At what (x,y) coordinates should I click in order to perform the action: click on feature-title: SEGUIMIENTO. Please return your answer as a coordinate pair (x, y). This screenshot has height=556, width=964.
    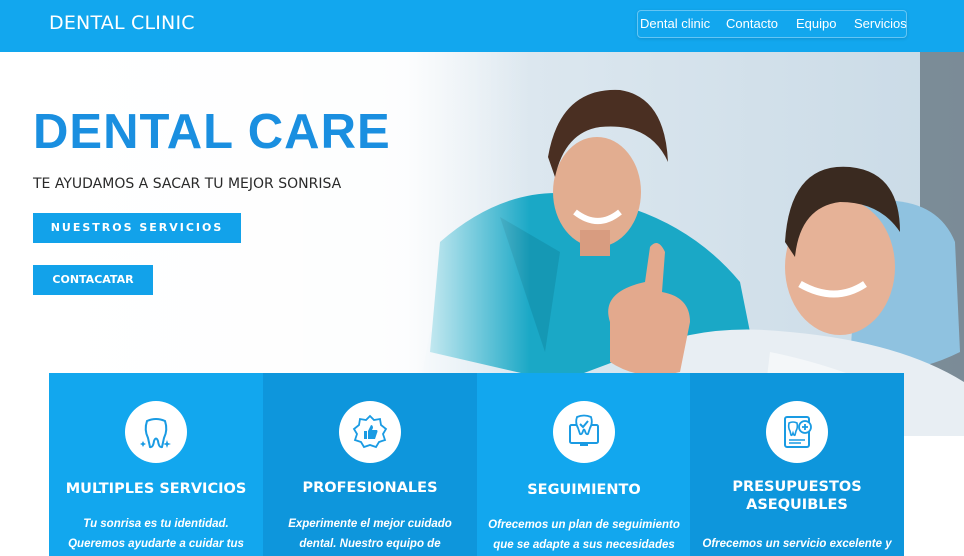
    Looking at the image, I should click on (584, 490).